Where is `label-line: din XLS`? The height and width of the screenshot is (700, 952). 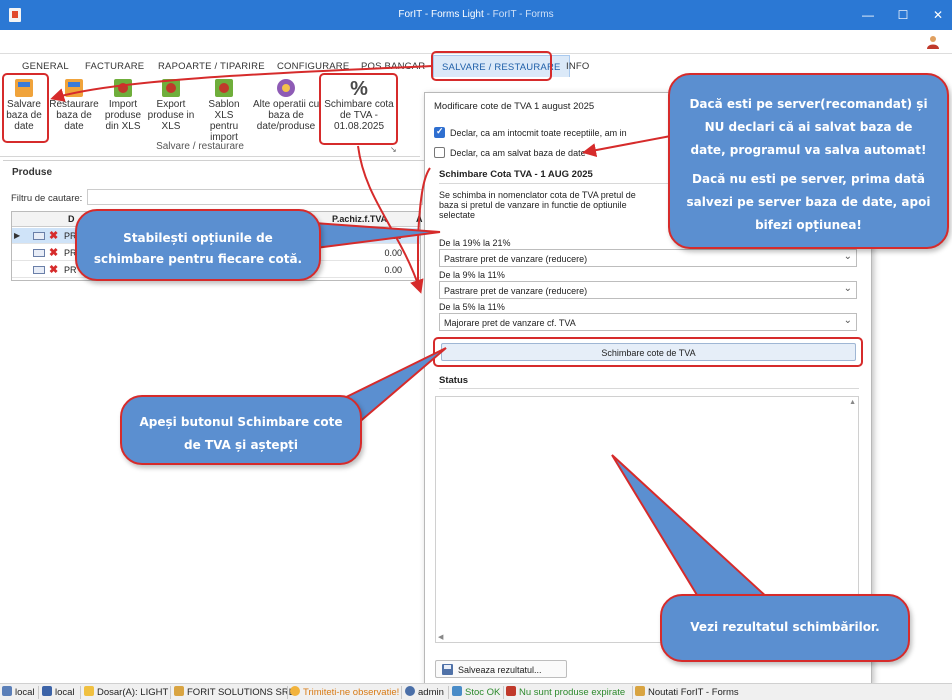
label-line: din XLS is located at coordinates (123, 126).